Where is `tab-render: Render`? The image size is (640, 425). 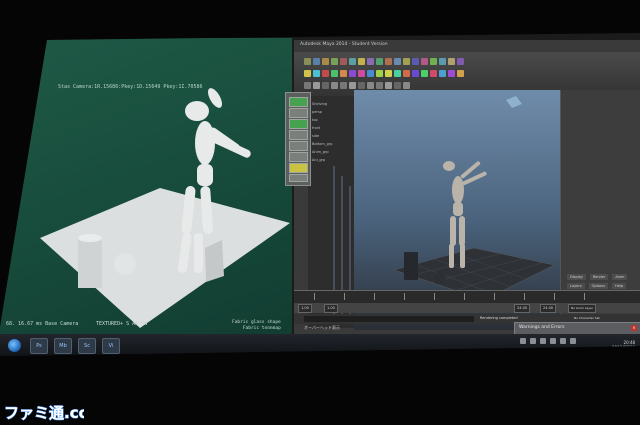 tab-render: Render is located at coordinates (599, 277).